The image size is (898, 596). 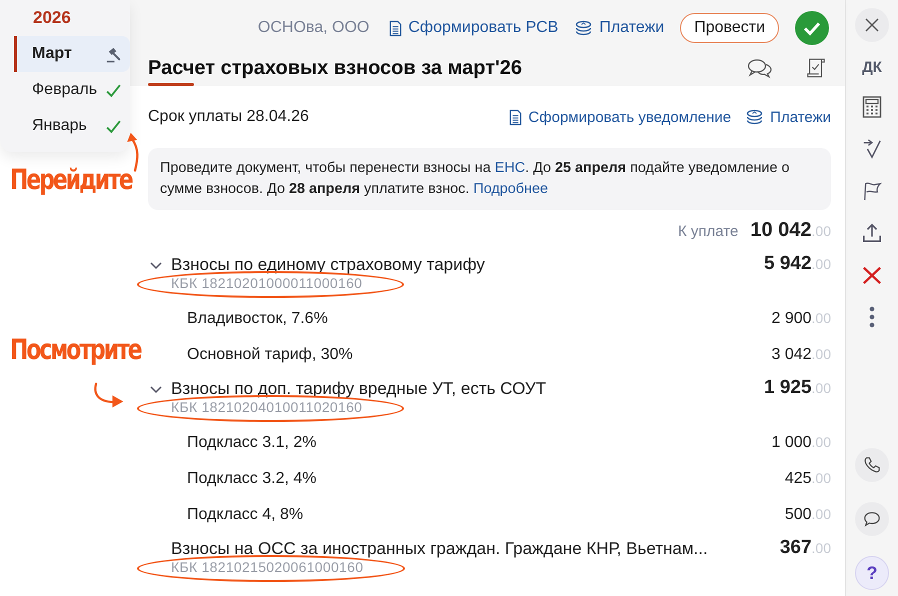 I want to click on calculator-icon, so click(x=872, y=107).